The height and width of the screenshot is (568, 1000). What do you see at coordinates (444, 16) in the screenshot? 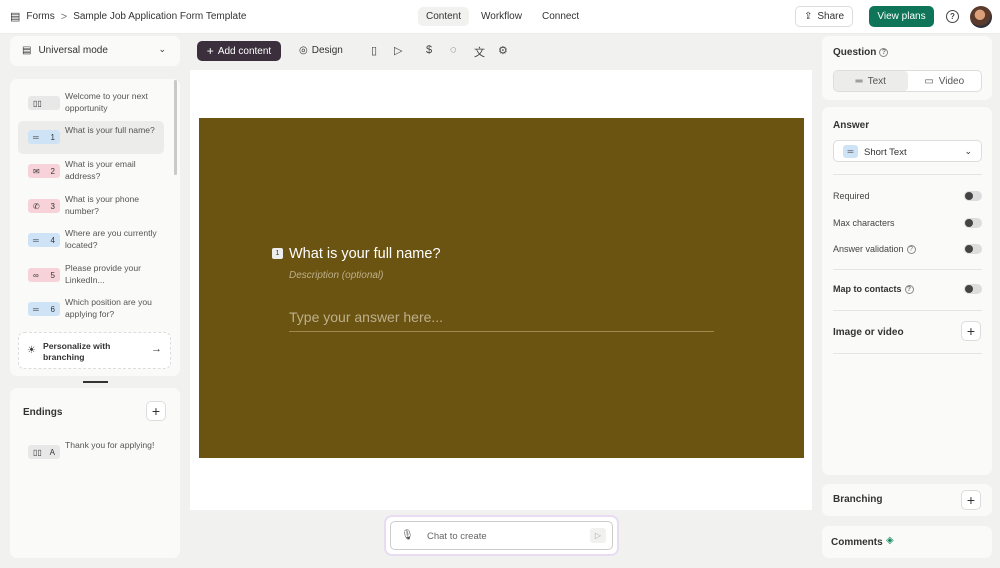
I see `tab-content: Content` at bounding box center [444, 16].